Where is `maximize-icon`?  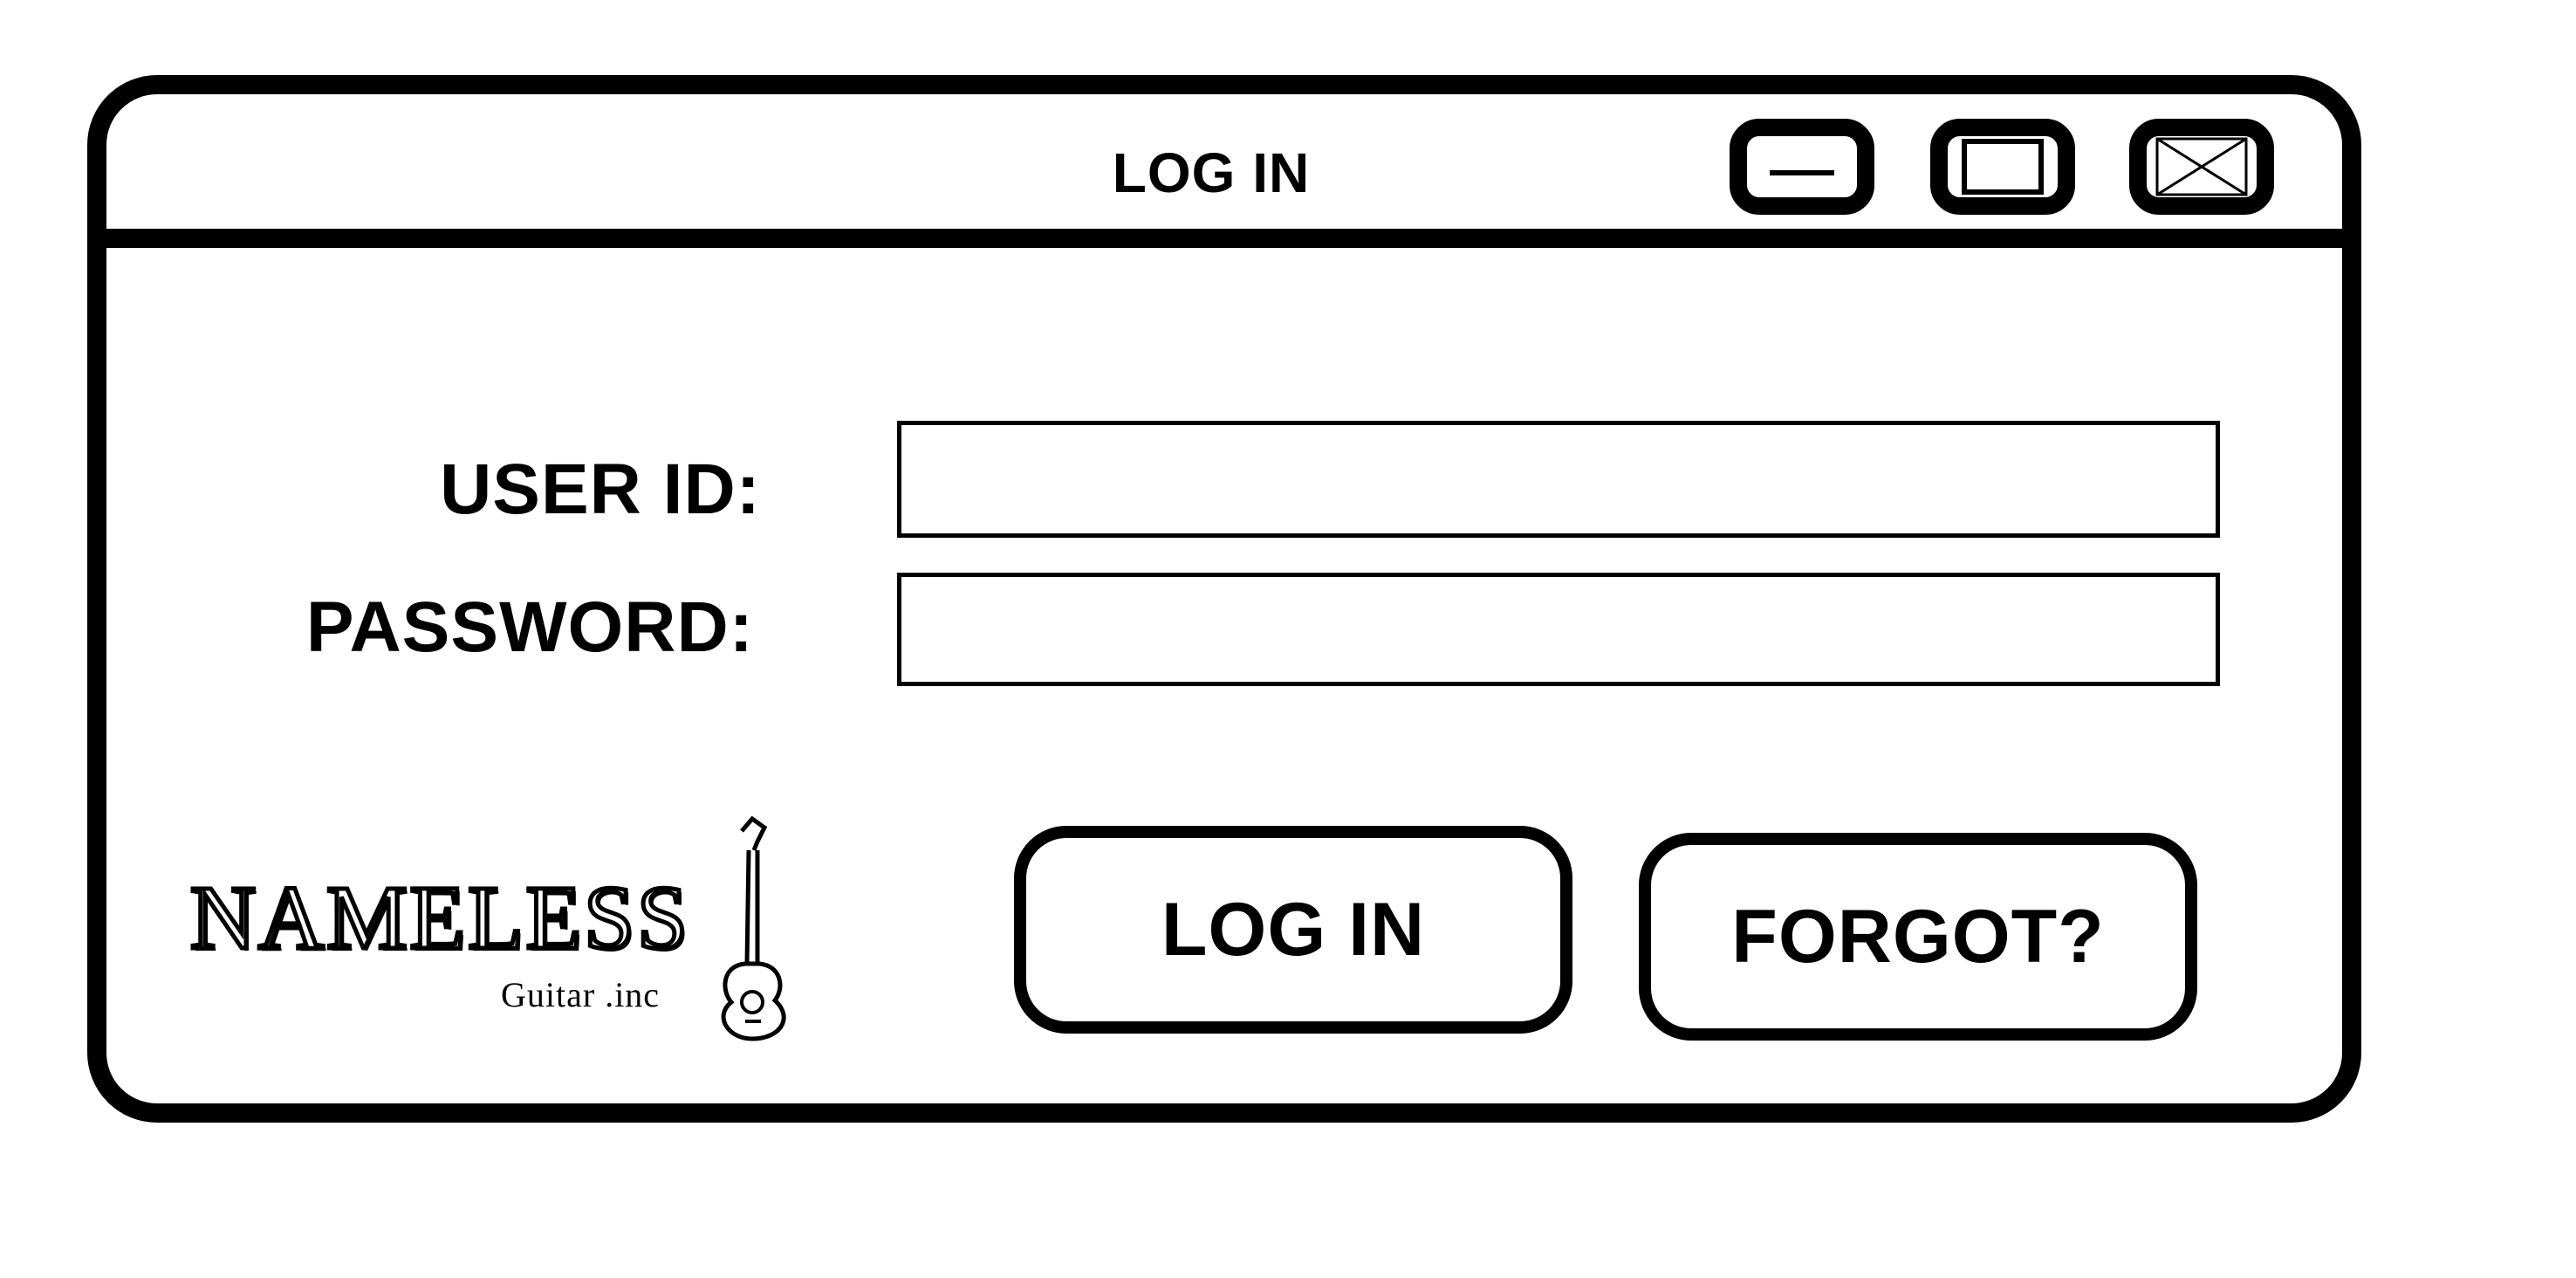
maximize-icon is located at coordinates (2003, 167).